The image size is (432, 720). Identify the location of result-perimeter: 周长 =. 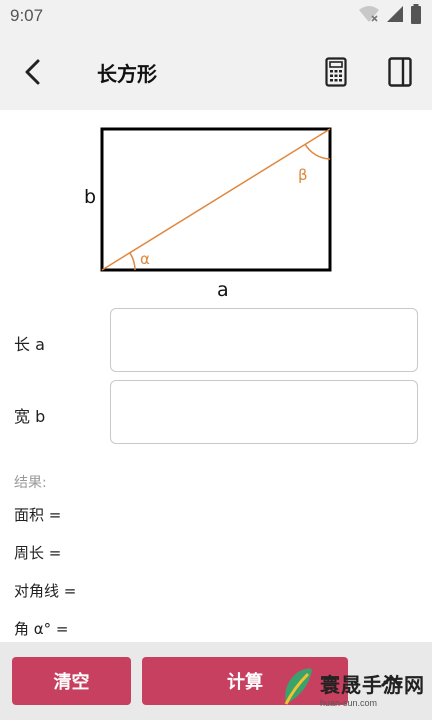
(38, 553).